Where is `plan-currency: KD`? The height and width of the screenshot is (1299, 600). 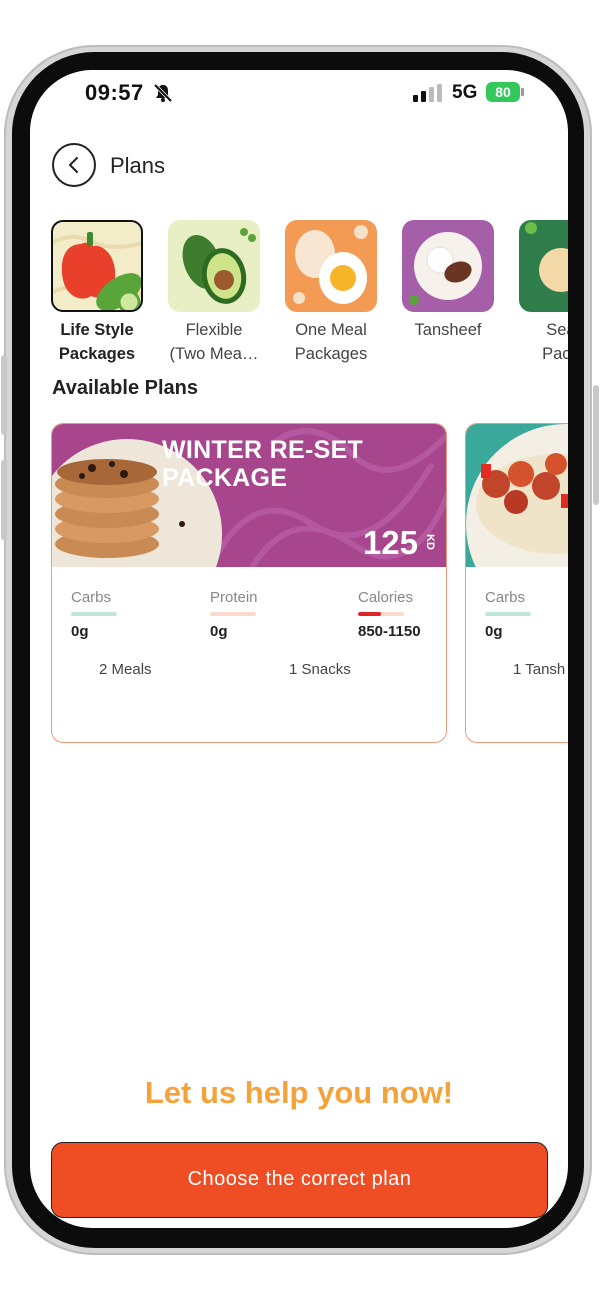
plan-currency: KD is located at coordinates (430, 542).